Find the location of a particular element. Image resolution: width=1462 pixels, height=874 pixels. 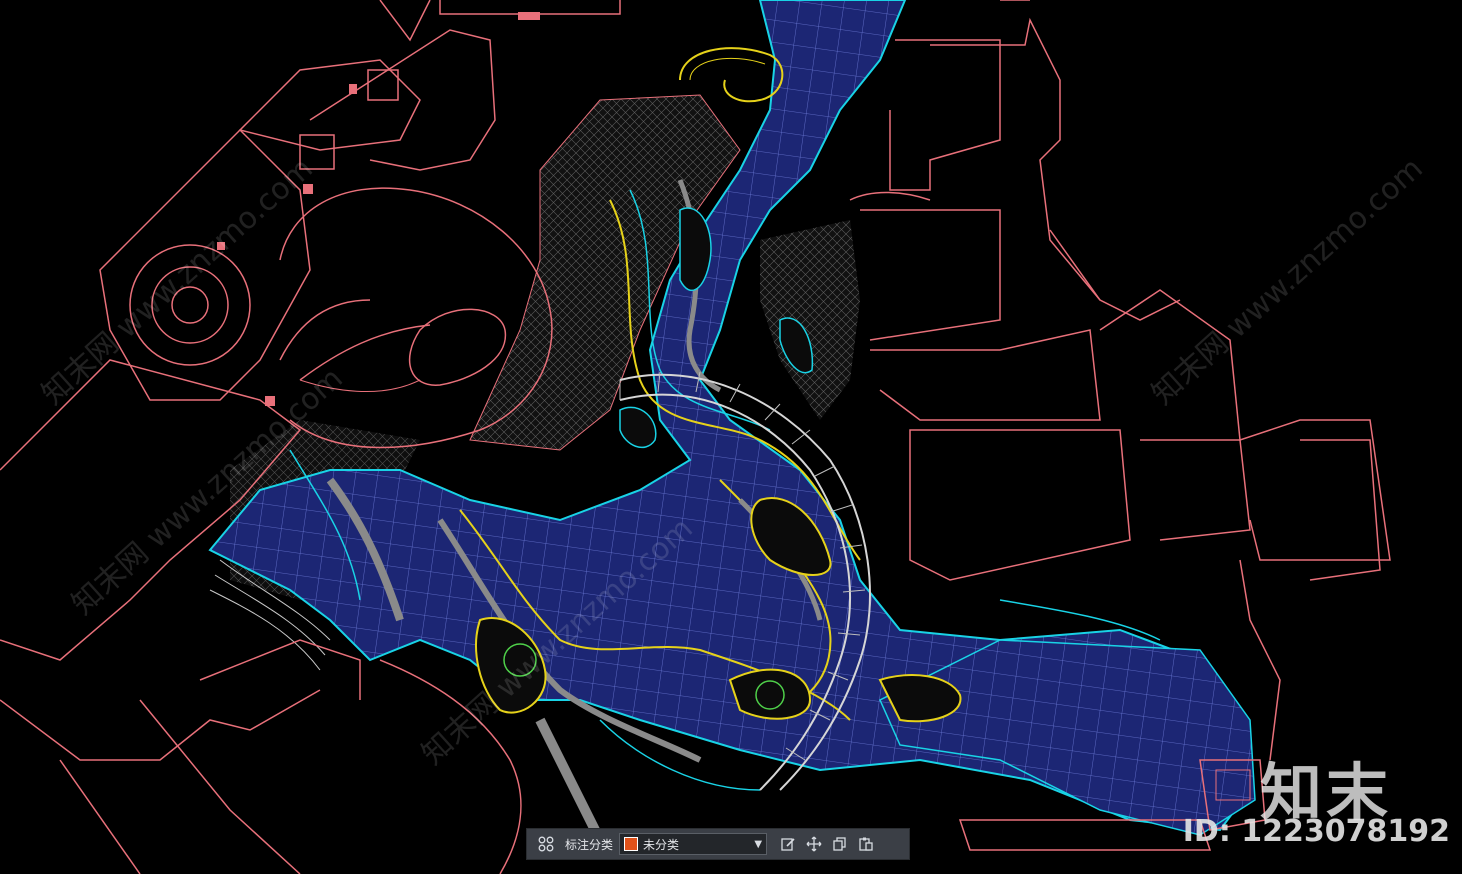

grid-icon is located at coordinates (546, 844).